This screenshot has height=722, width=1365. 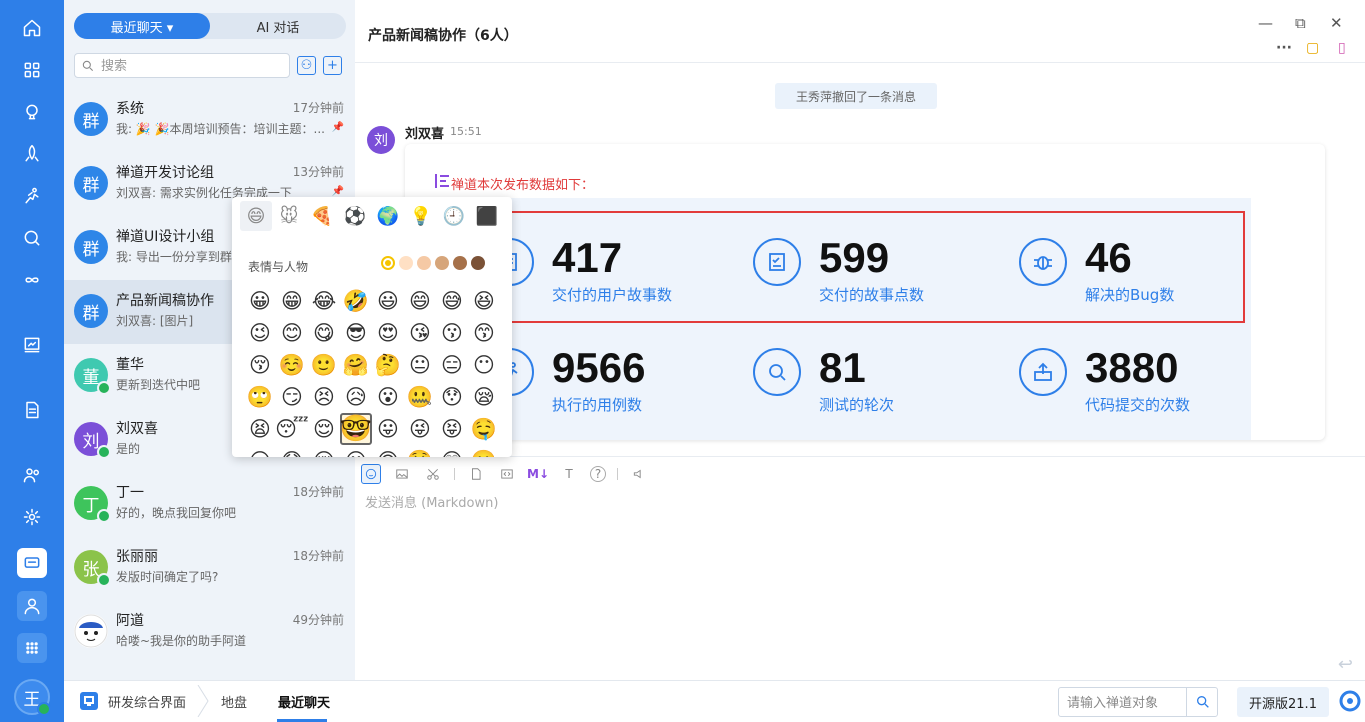 What do you see at coordinates (292, 451) in the screenshot?
I see `emoji-option: 😓` at bounding box center [292, 451].